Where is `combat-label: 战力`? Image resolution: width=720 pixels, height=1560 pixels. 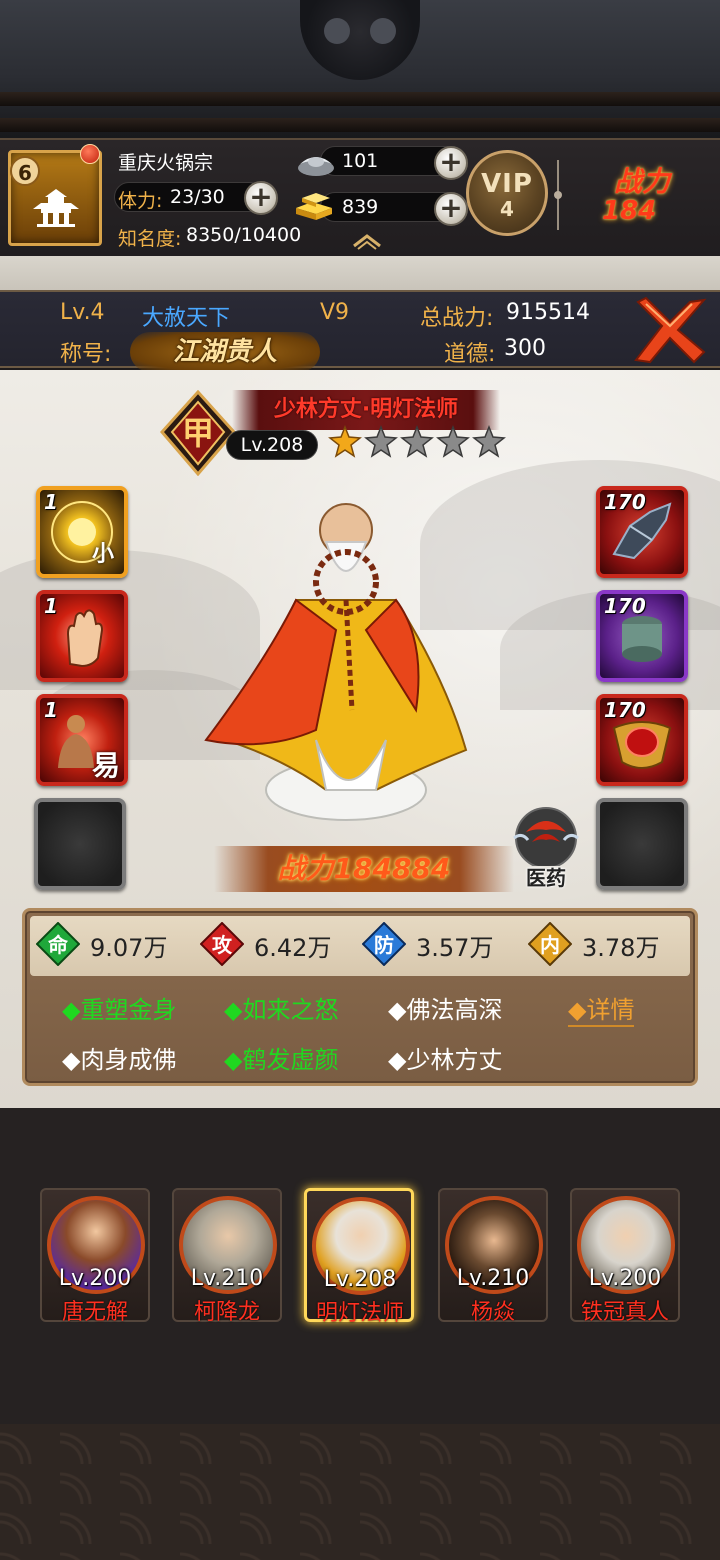
combat-label: 战力 is located at coordinates (642, 181).